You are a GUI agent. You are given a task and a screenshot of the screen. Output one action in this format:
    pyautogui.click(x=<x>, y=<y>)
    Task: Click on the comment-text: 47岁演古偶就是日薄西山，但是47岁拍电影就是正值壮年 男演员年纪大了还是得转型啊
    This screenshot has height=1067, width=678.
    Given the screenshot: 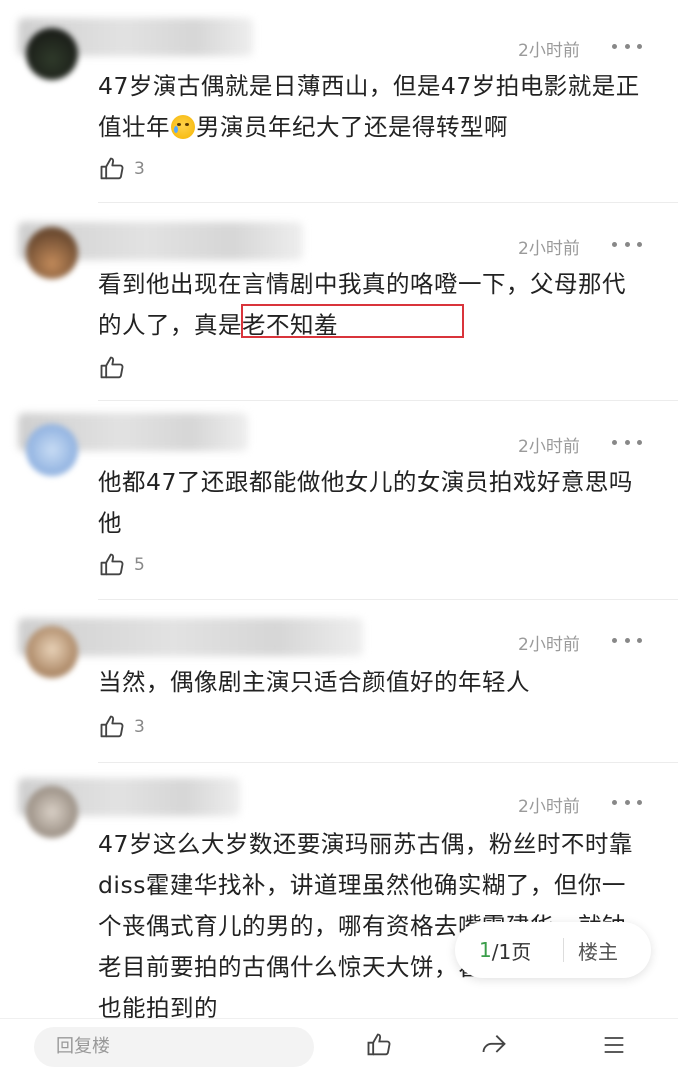 What is the action you would take?
    pyautogui.click(x=369, y=106)
    